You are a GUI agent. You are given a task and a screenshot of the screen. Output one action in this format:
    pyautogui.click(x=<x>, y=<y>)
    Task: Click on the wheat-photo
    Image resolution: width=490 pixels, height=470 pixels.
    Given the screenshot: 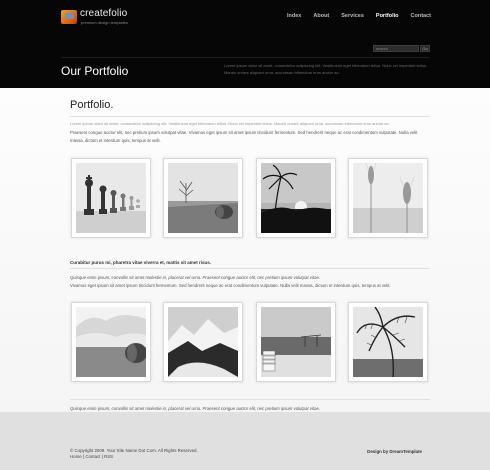 What is the action you would take?
    pyautogui.click(x=388, y=198)
    